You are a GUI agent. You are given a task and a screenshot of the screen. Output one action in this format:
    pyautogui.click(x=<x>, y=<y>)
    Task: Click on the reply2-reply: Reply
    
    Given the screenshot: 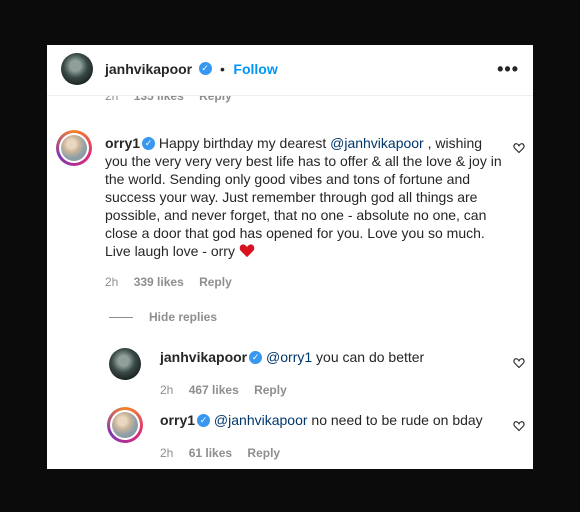 What is the action you would take?
    pyautogui.click(x=263, y=453)
    